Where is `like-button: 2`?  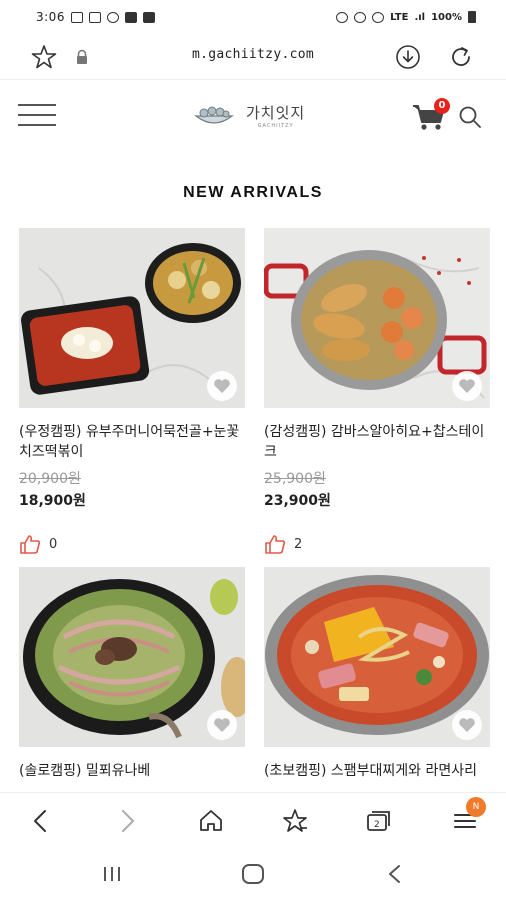
like-button: 2 is located at coordinates (377, 544).